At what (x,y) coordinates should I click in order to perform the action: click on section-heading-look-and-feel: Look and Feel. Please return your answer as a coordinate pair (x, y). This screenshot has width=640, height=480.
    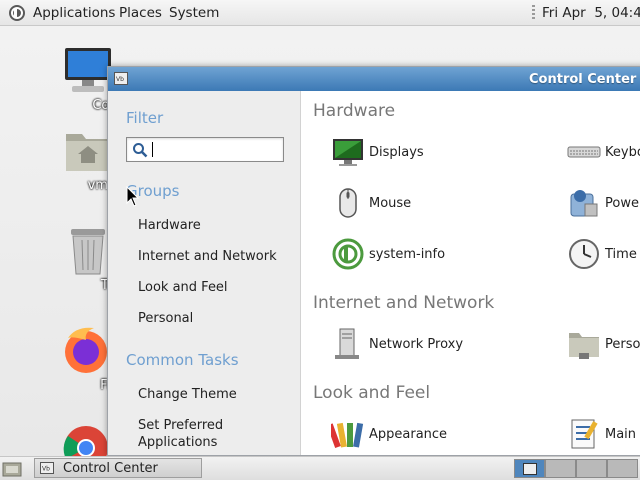
    Looking at the image, I should click on (372, 393).